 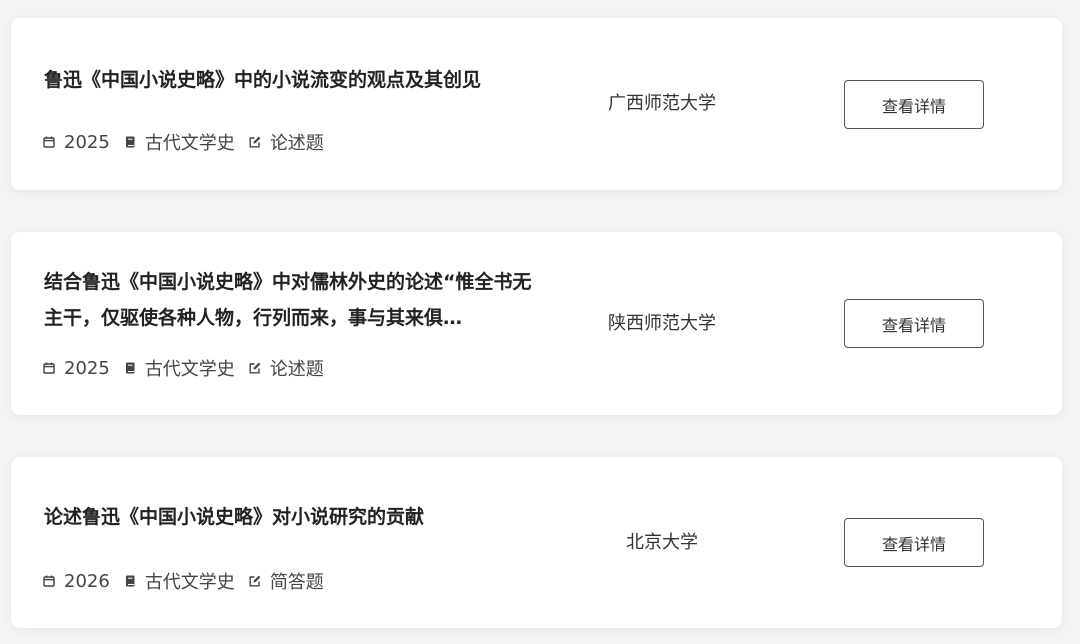 I want to click on school-name: 陕西师范大学, so click(x=662, y=323).